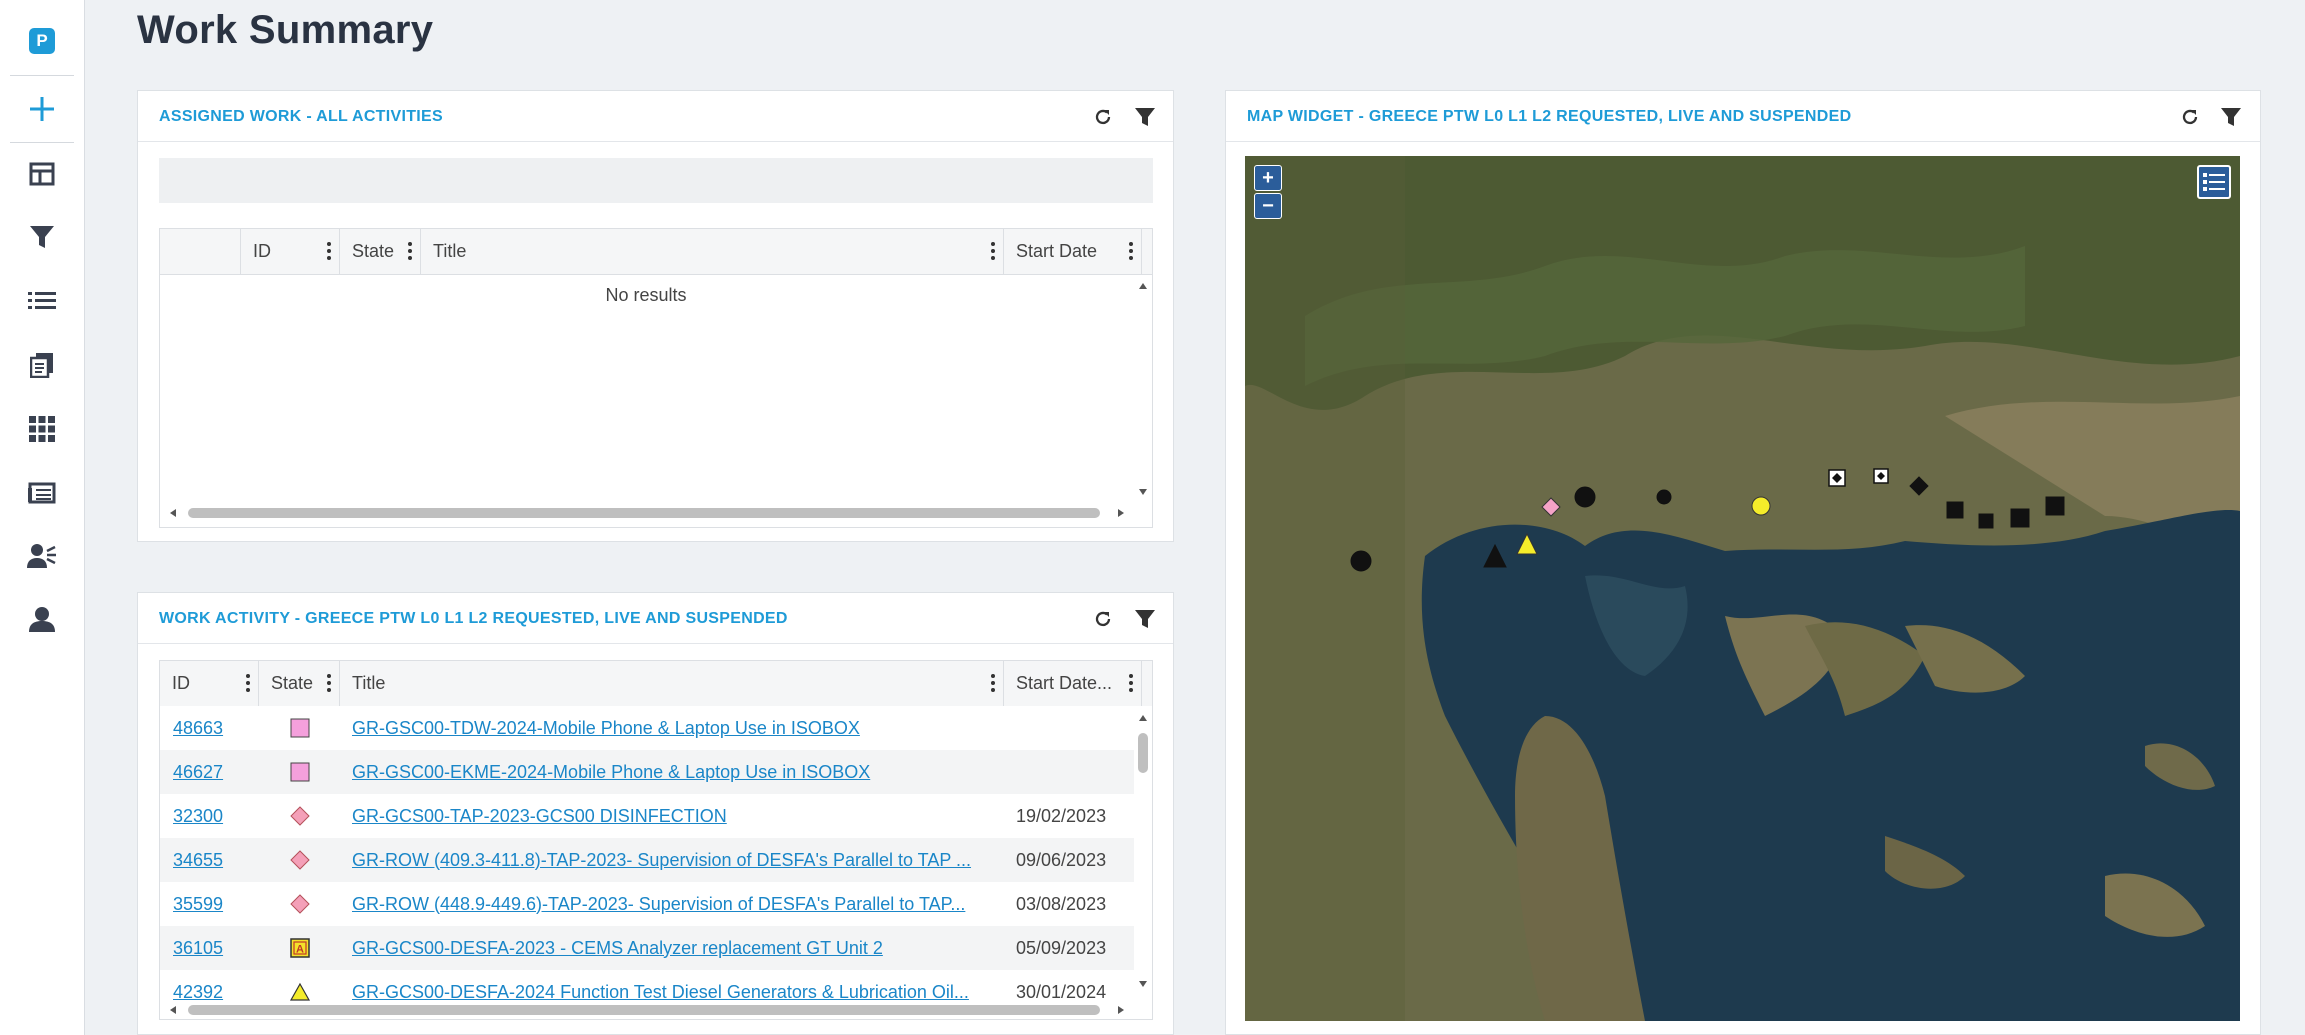  Describe the element at coordinates (216, 728) in the screenshot. I see `row-id-link: 48663` at that location.